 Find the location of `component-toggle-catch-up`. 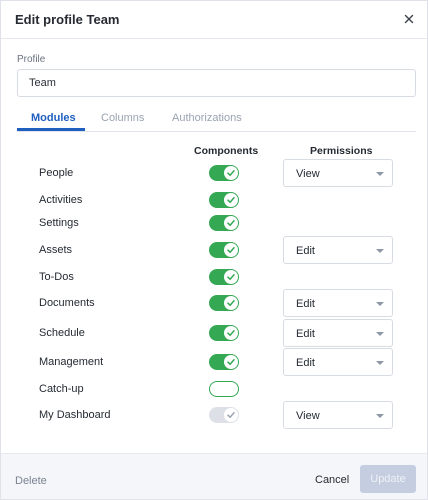

component-toggle-catch-up is located at coordinates (224, 389).